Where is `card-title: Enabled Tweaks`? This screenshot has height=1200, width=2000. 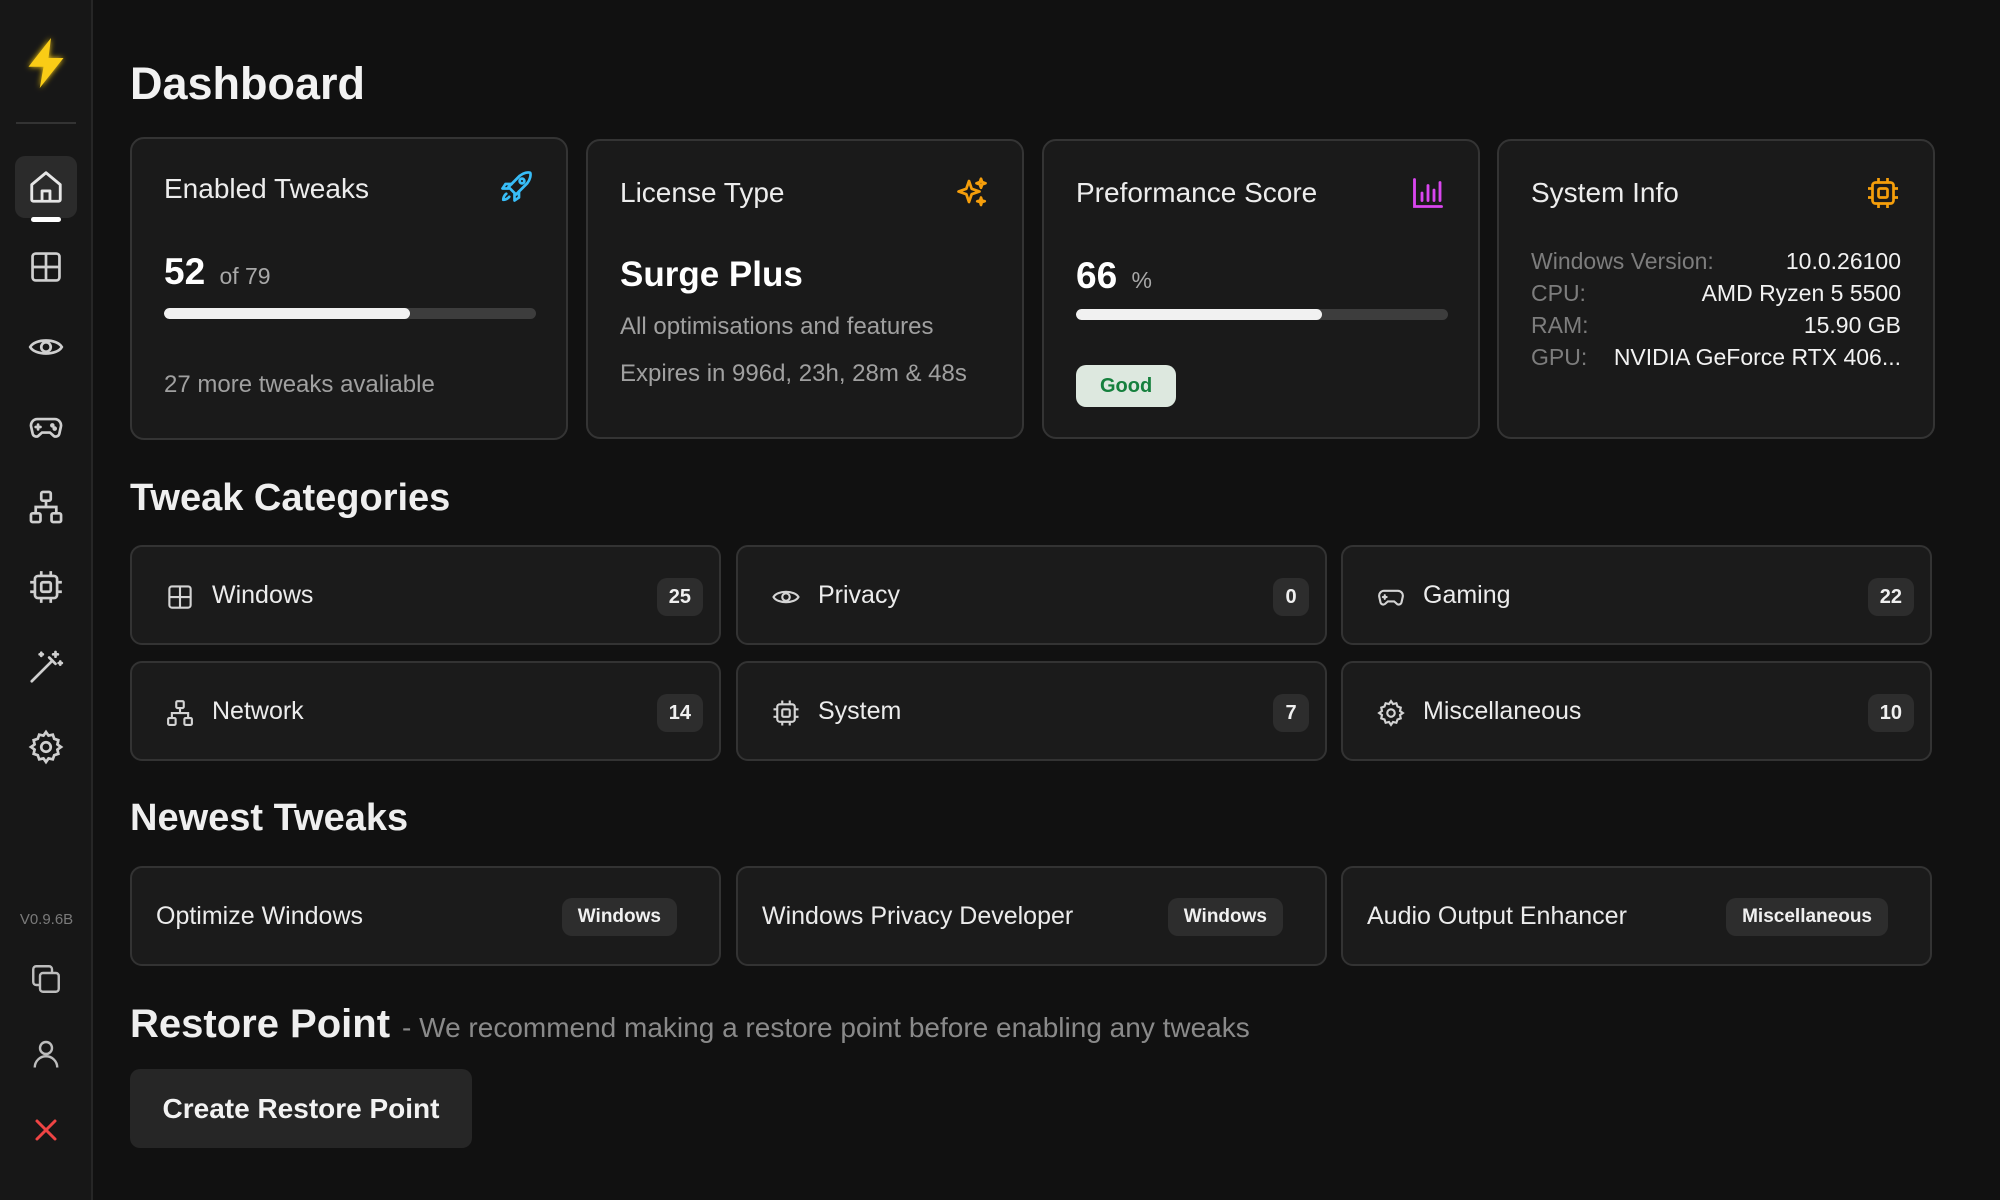 card-title: Enabled Tweaks is located at coordinates (266, 188).